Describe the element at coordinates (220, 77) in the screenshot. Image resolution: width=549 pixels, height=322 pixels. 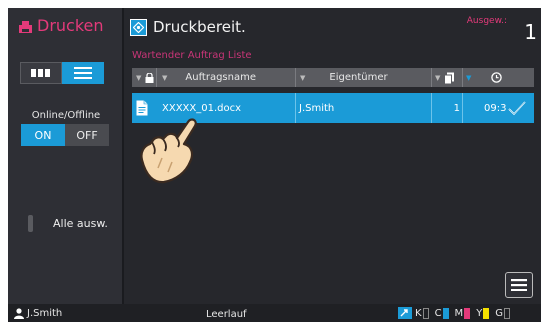
I see `column-job-name-label: Auftragsname` at that location.